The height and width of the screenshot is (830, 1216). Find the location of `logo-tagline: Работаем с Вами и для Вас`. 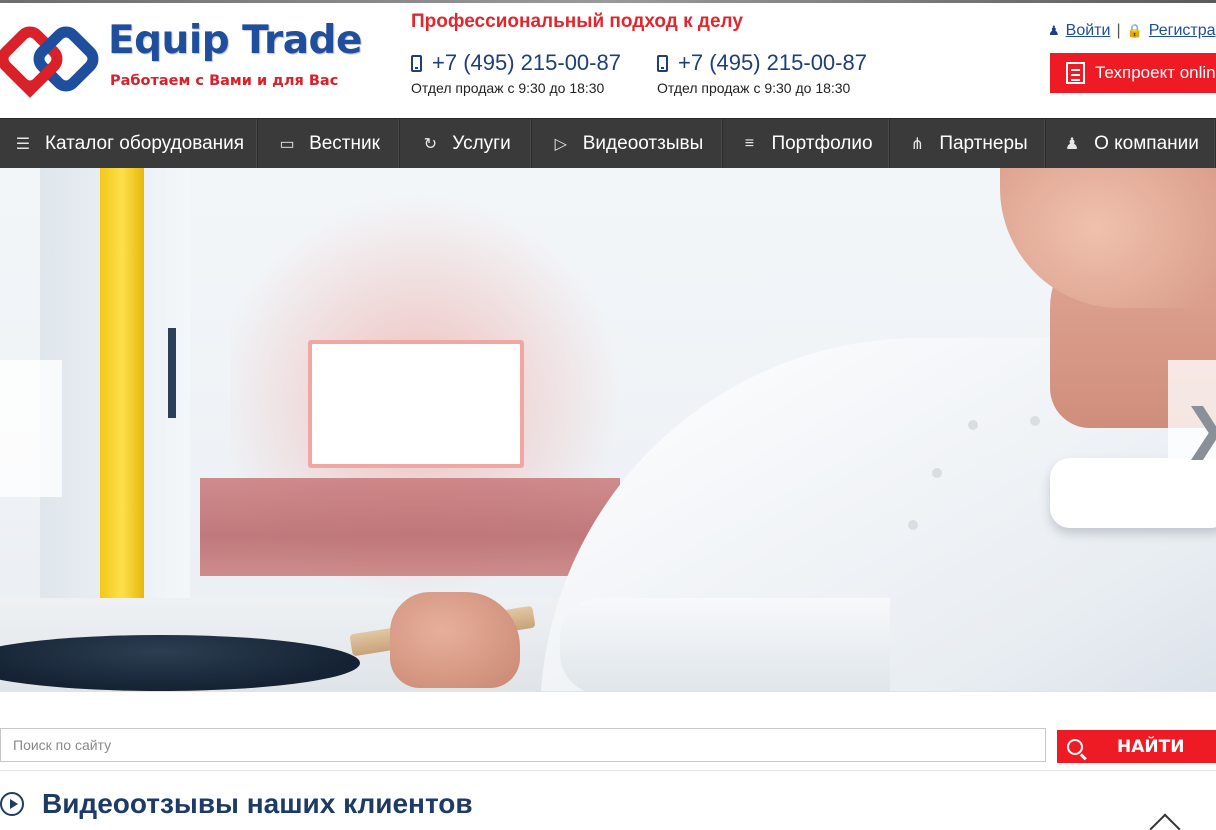

logo-tagline: Работаем с Вами и для Вас is located at coordinates (224, 81).